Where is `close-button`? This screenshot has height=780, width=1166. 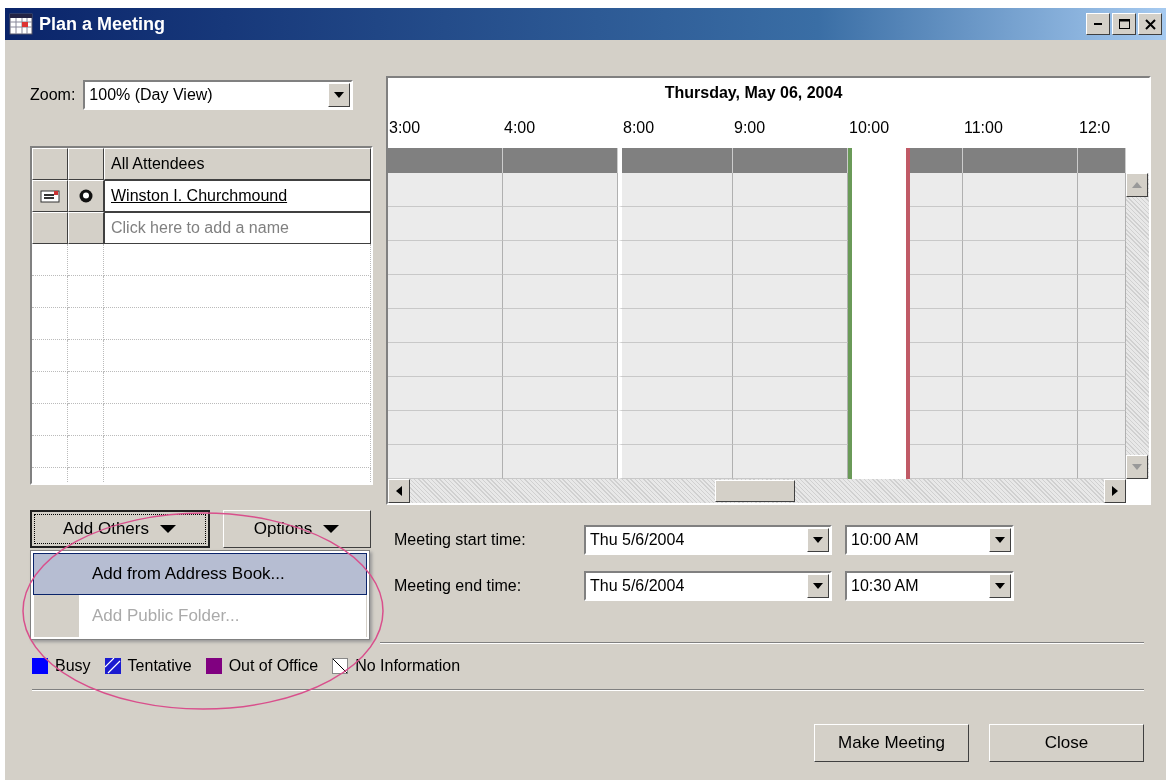 close-button is located at coordinates (1150, 24).